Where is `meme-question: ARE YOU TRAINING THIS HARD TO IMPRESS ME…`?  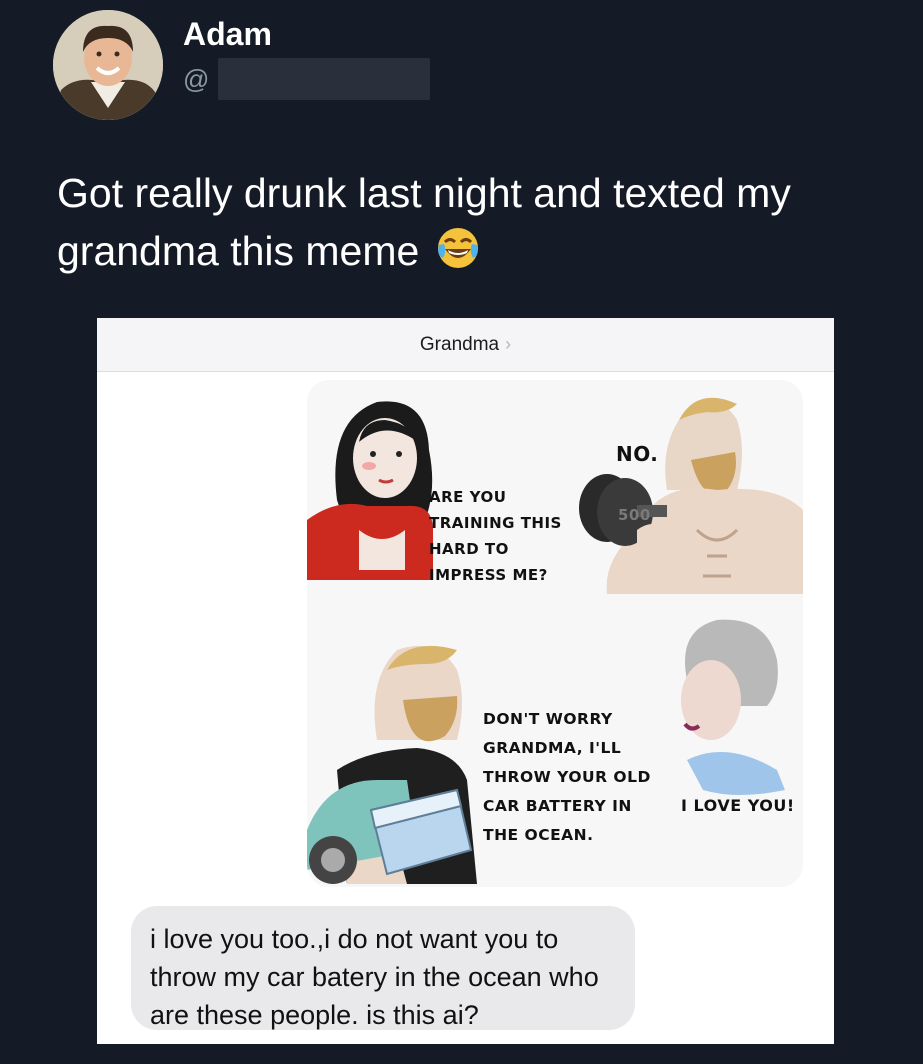 meme-question: ARE YOU TRAINING THIS HARD TO IMPRESS ME… is located at coordinates (495, 536).